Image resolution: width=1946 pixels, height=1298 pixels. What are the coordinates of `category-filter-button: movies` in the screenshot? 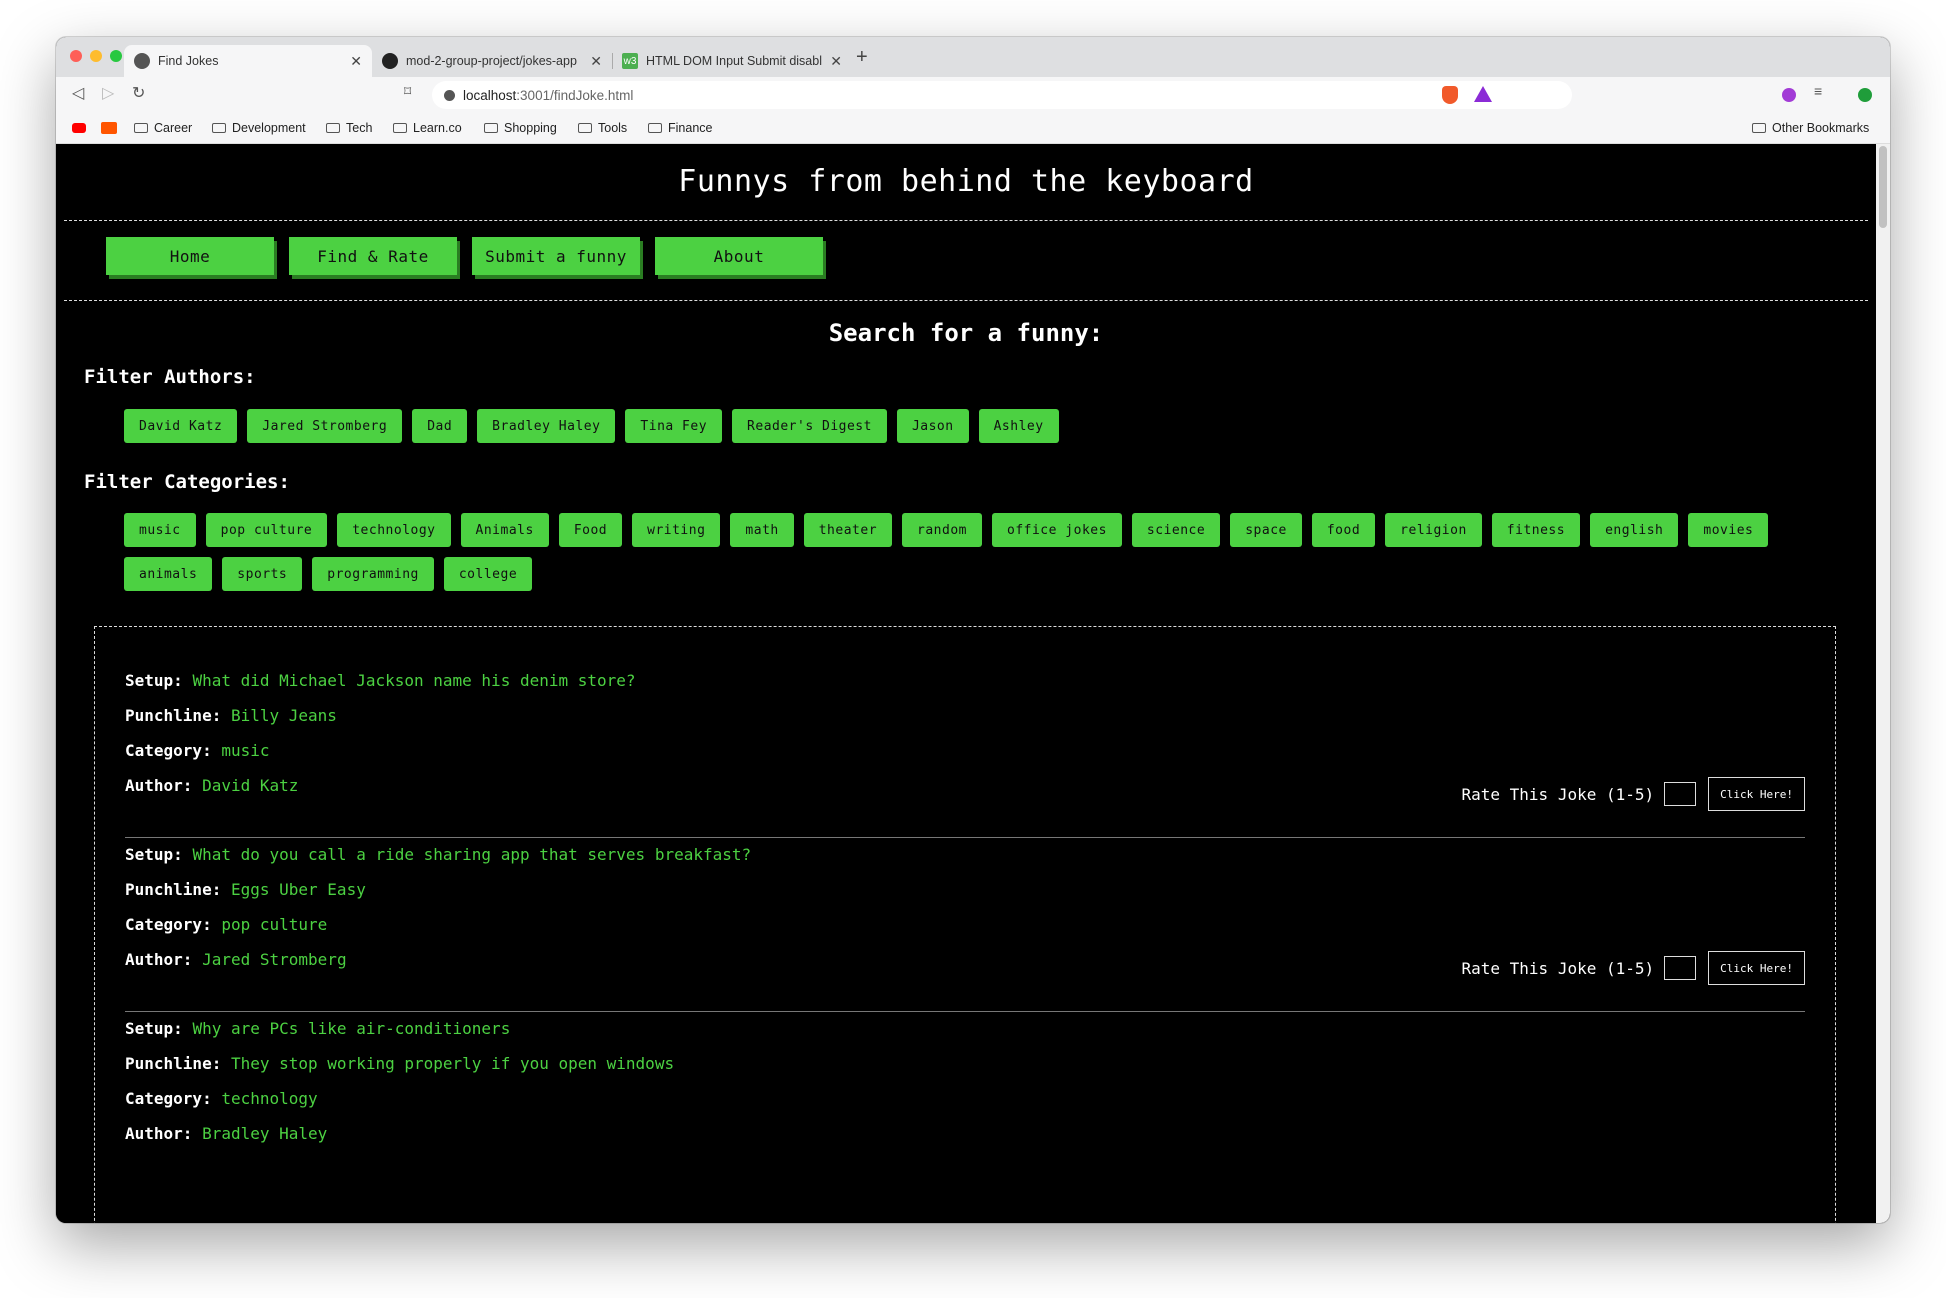 It's located at (1728, 530).